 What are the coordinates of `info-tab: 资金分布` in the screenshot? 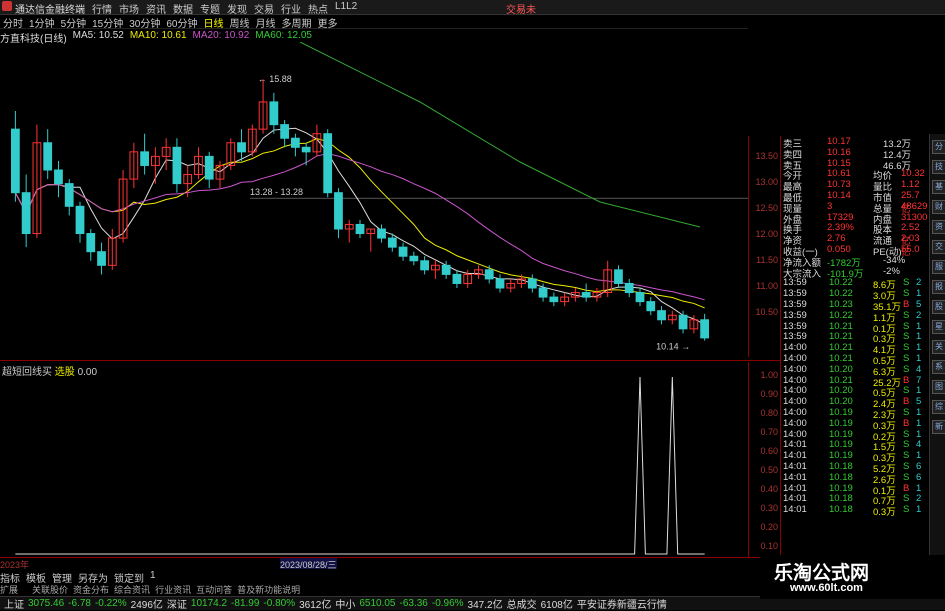 It's located at (91, 589).